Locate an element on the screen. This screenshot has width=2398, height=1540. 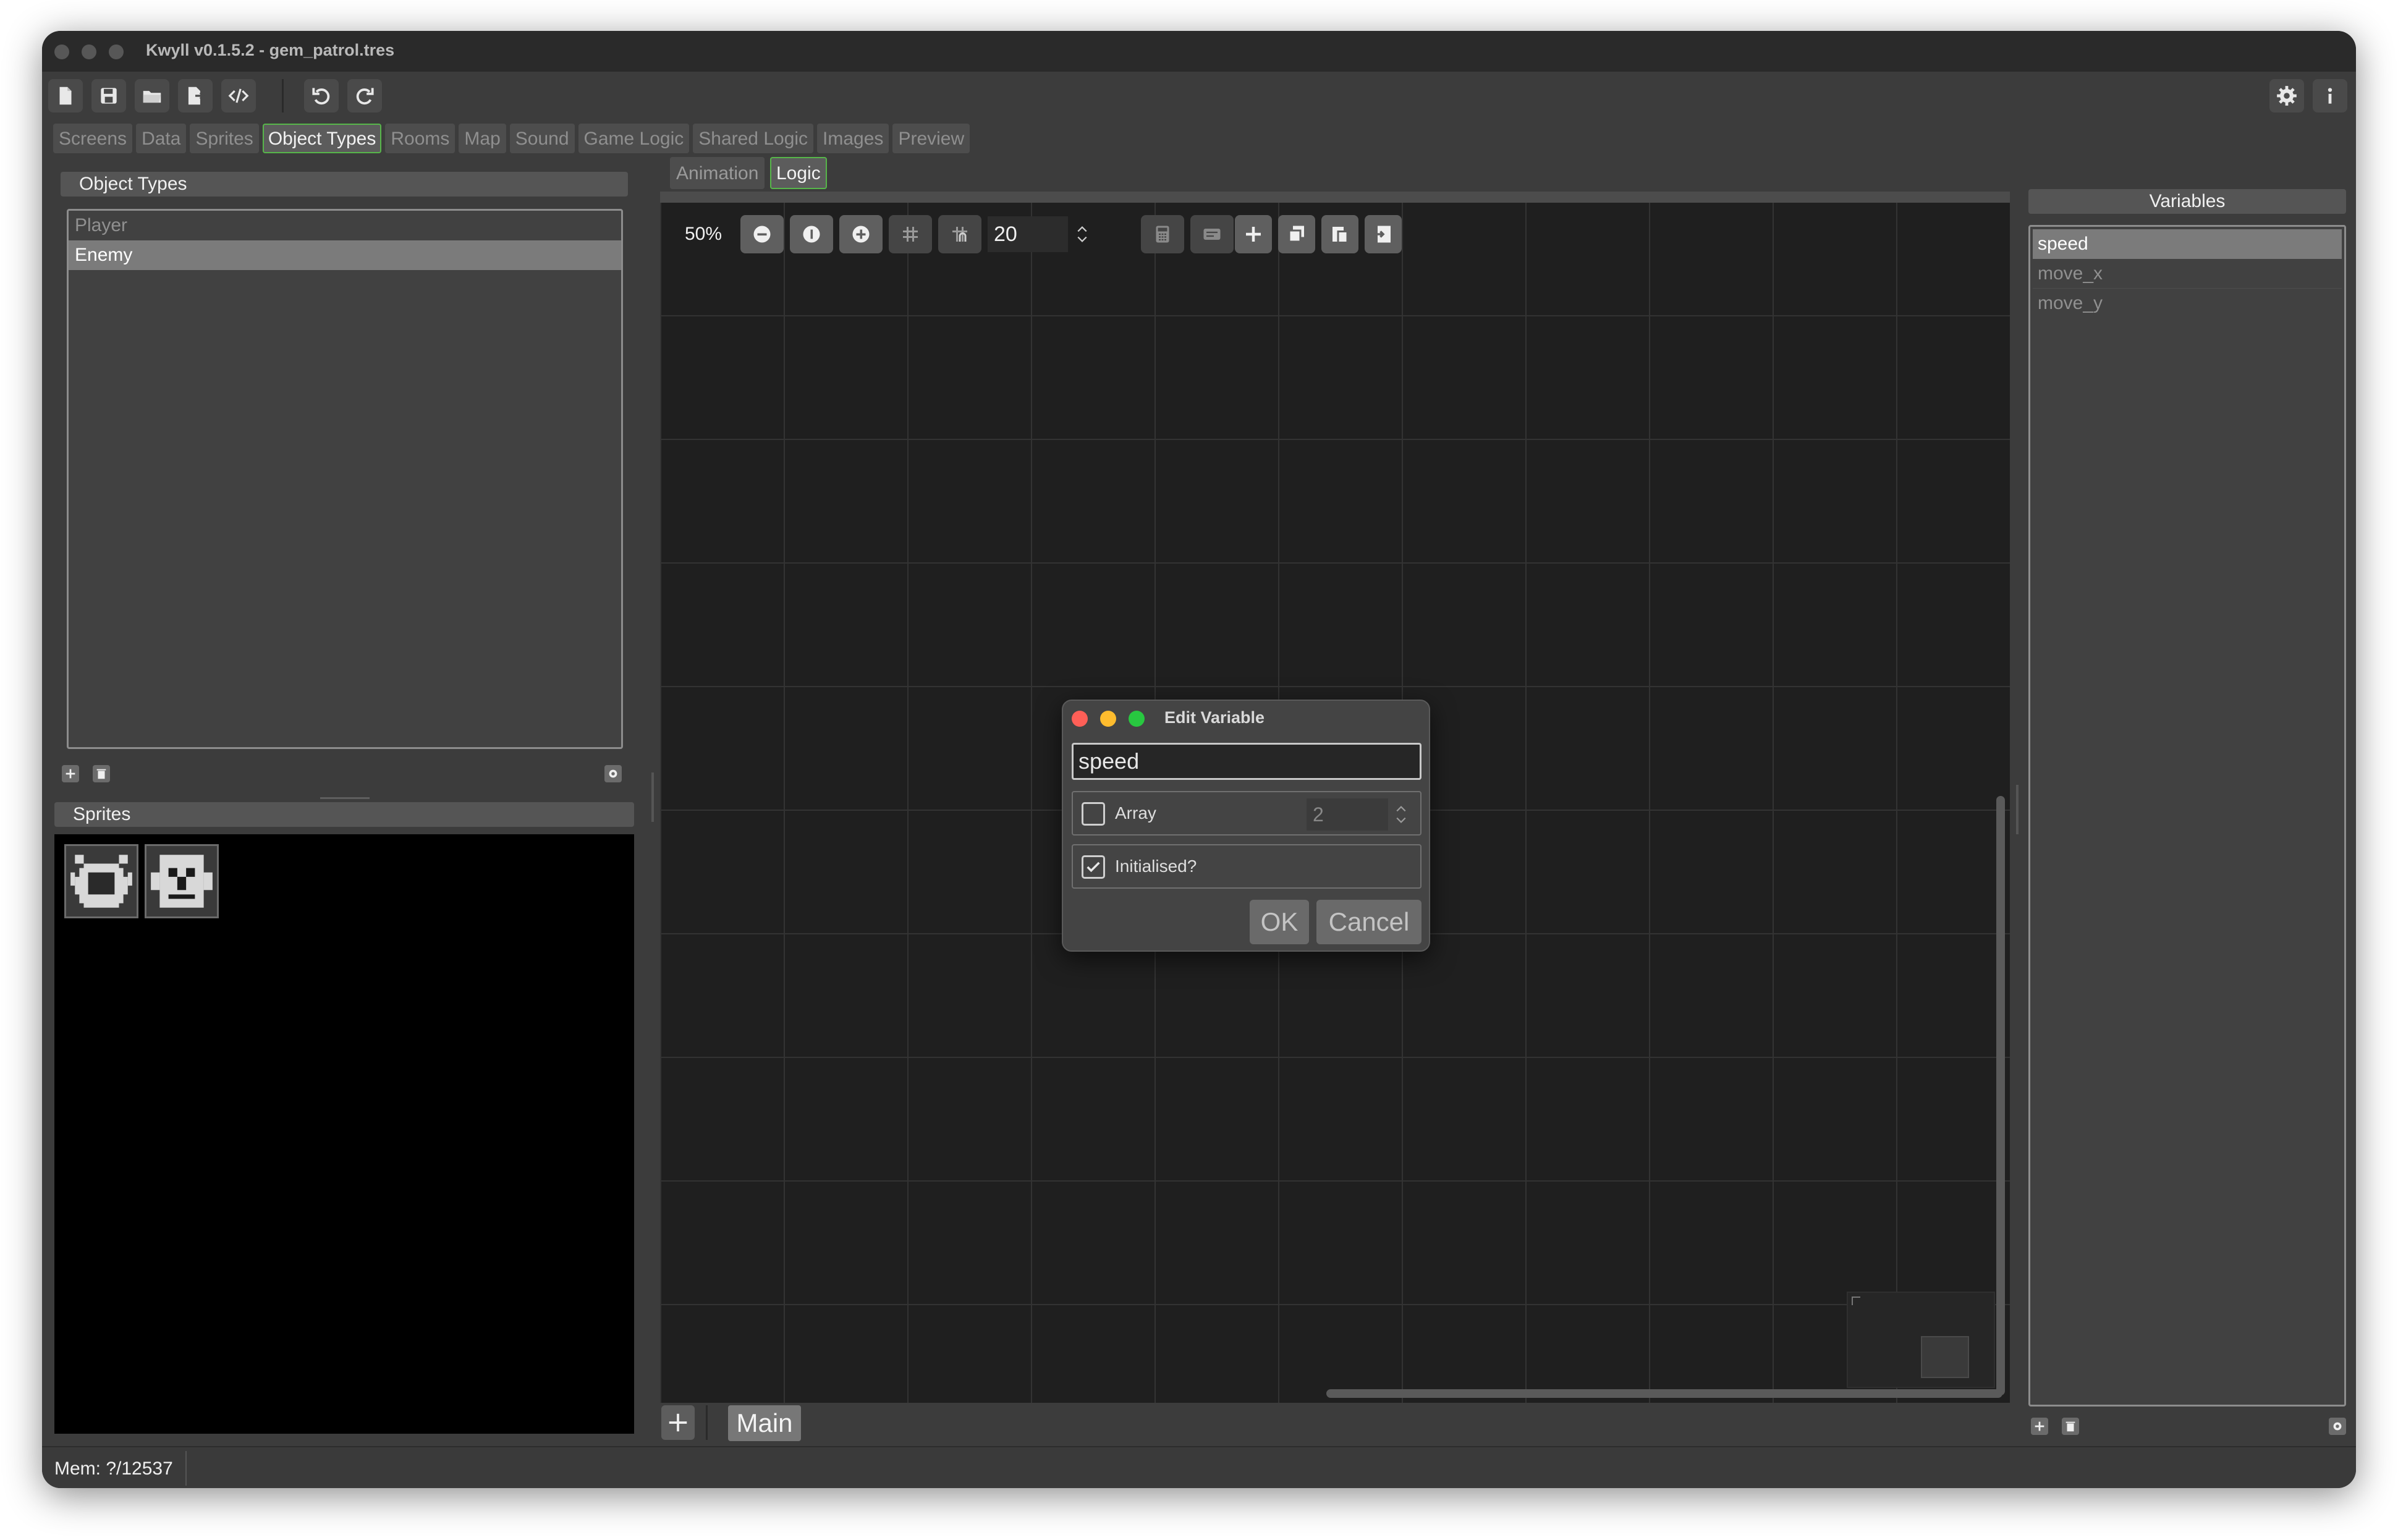
comment-button is located at coordinates (1212, 234).